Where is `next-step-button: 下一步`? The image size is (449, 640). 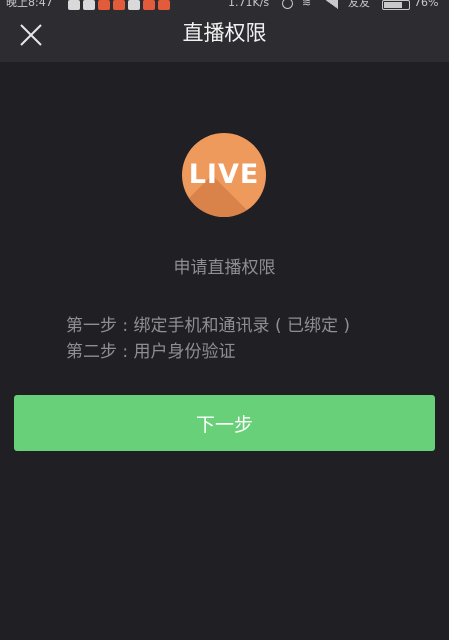 next-step-button: 下一步 is located at coordinates (224, 423).